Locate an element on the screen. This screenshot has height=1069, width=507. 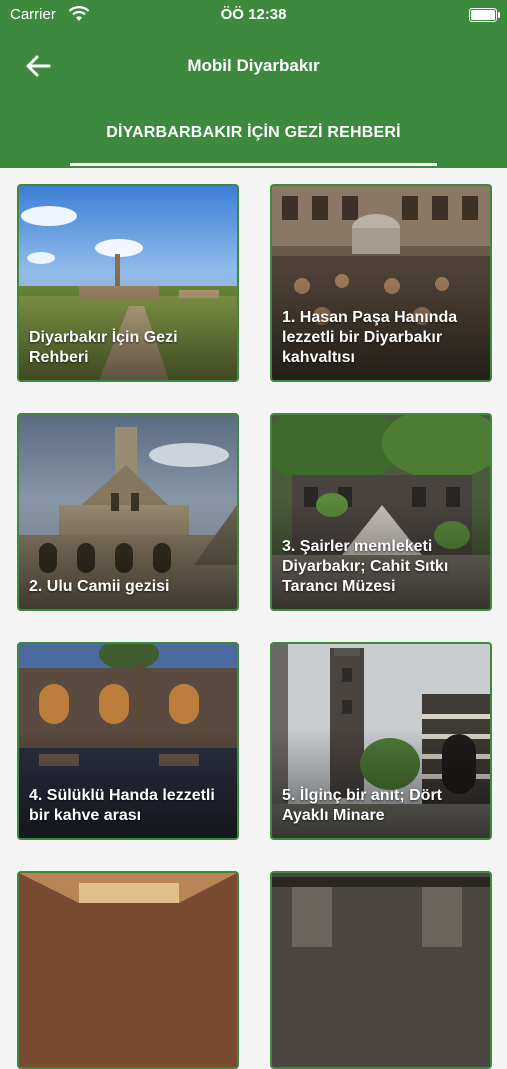
card-caption: 2. Ulu Camii gezisi is located at coordinates (99, 586).